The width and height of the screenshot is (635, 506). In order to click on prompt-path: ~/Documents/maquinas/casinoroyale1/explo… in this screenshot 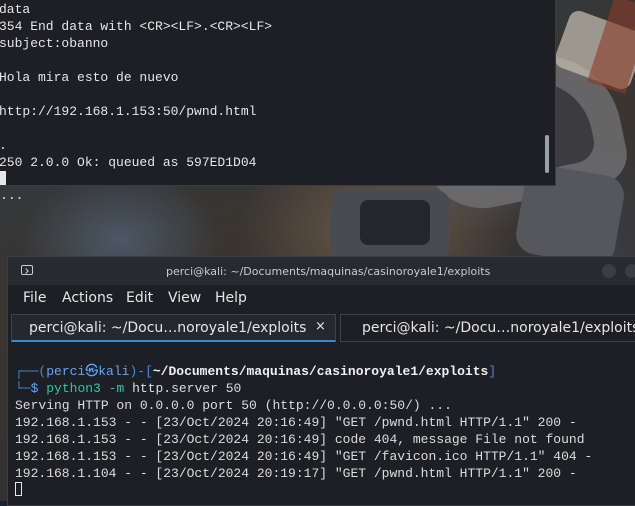, I will do `click(320, 371)`.